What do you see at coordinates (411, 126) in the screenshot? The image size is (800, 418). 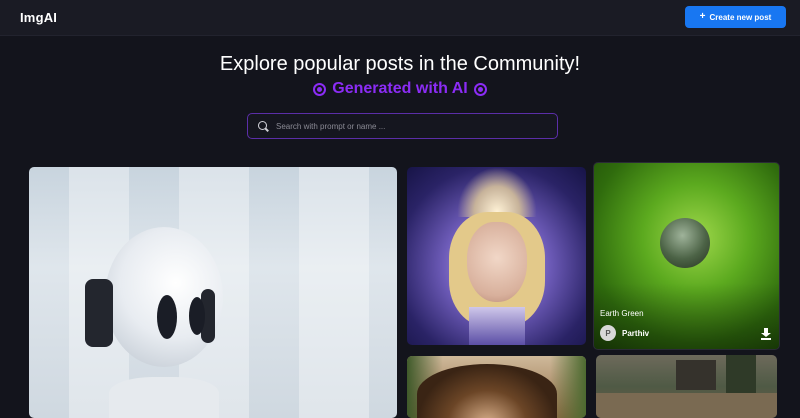 I see `search-input` at bounding box center [411, 126].